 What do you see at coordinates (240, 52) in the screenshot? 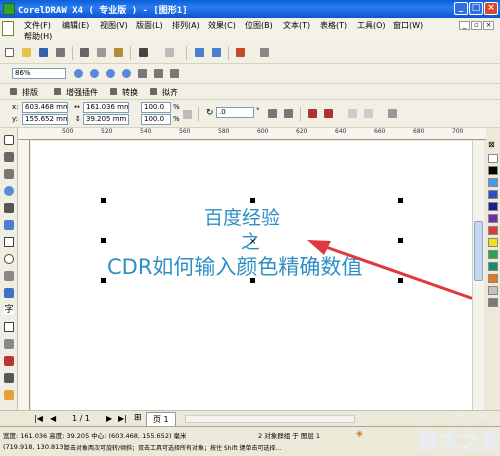
I see `application-launcher-icon` at bounding box center [240, 52].